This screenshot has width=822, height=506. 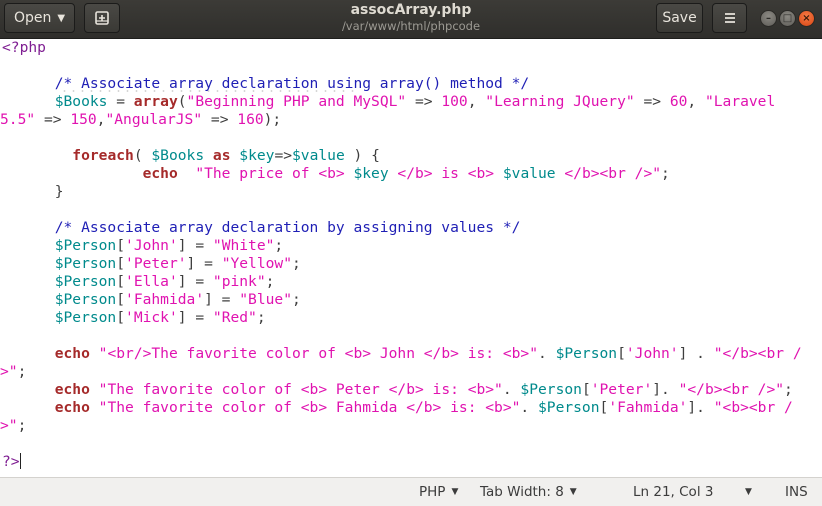 I want to click on string: </b> is <b>, so click(x=445, y=173).